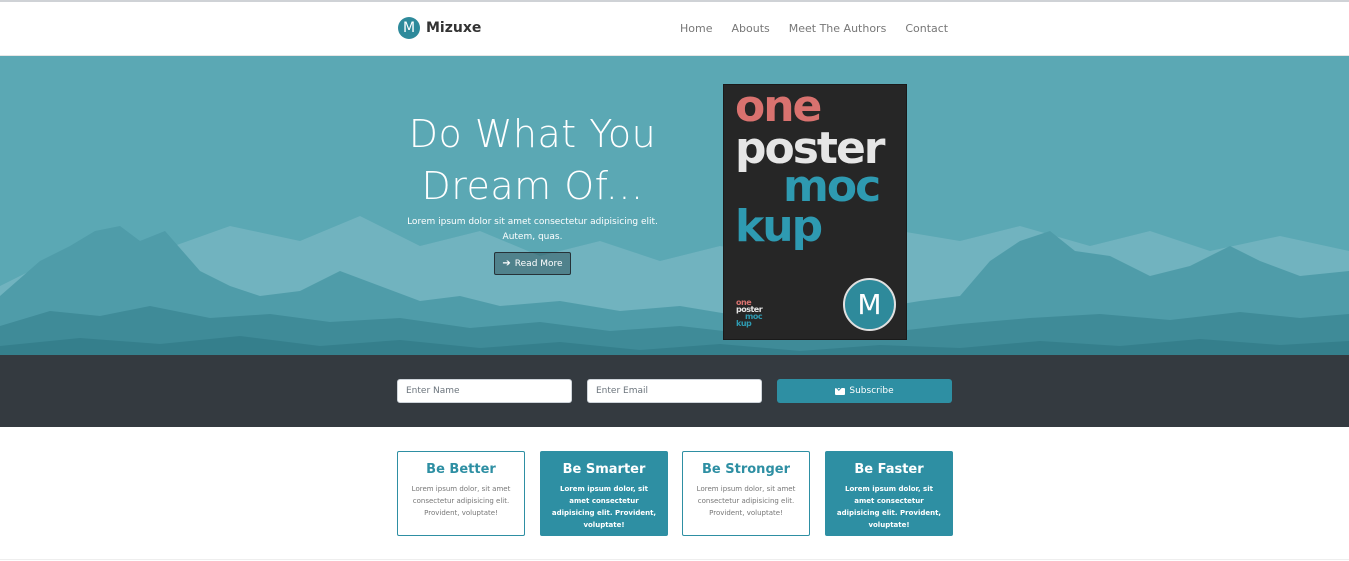 This screenshot has width=1349, height=561. I want to click on nav-link-meet-the-authors: Meet The Authors, so click(838, 28).